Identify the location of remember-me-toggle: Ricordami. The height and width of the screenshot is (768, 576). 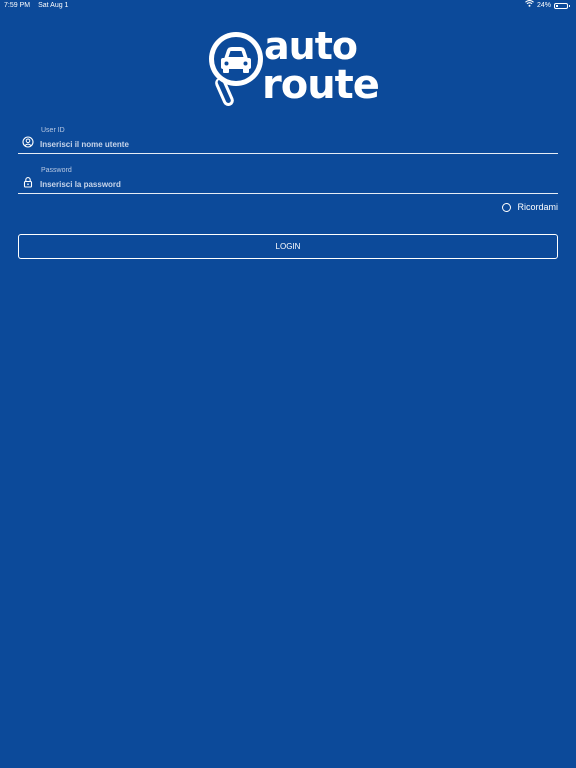
(530, 207).